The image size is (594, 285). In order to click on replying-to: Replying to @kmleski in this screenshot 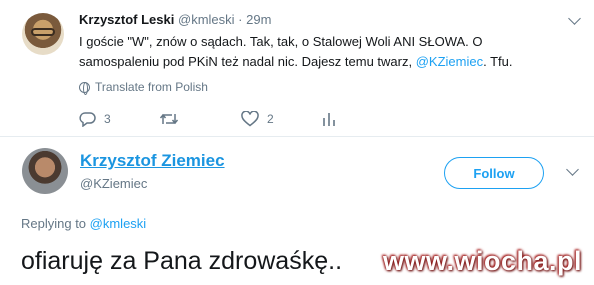, I will do `click(83, 223)`.